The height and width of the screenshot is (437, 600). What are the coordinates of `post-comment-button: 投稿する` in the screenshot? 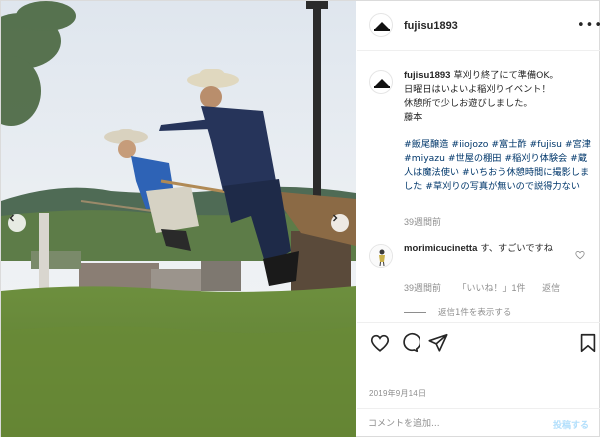 It's located at (571, 424).